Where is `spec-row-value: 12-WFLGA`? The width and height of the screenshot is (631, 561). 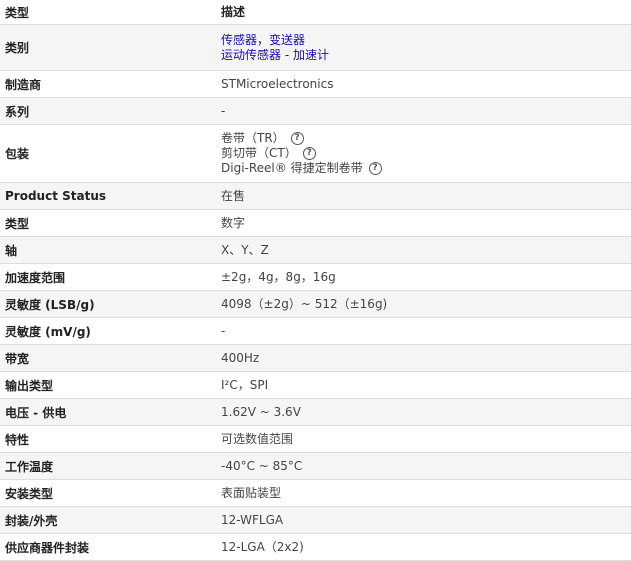 spec-row-value: 12-WFLGA is located at coordinates (252, 519).